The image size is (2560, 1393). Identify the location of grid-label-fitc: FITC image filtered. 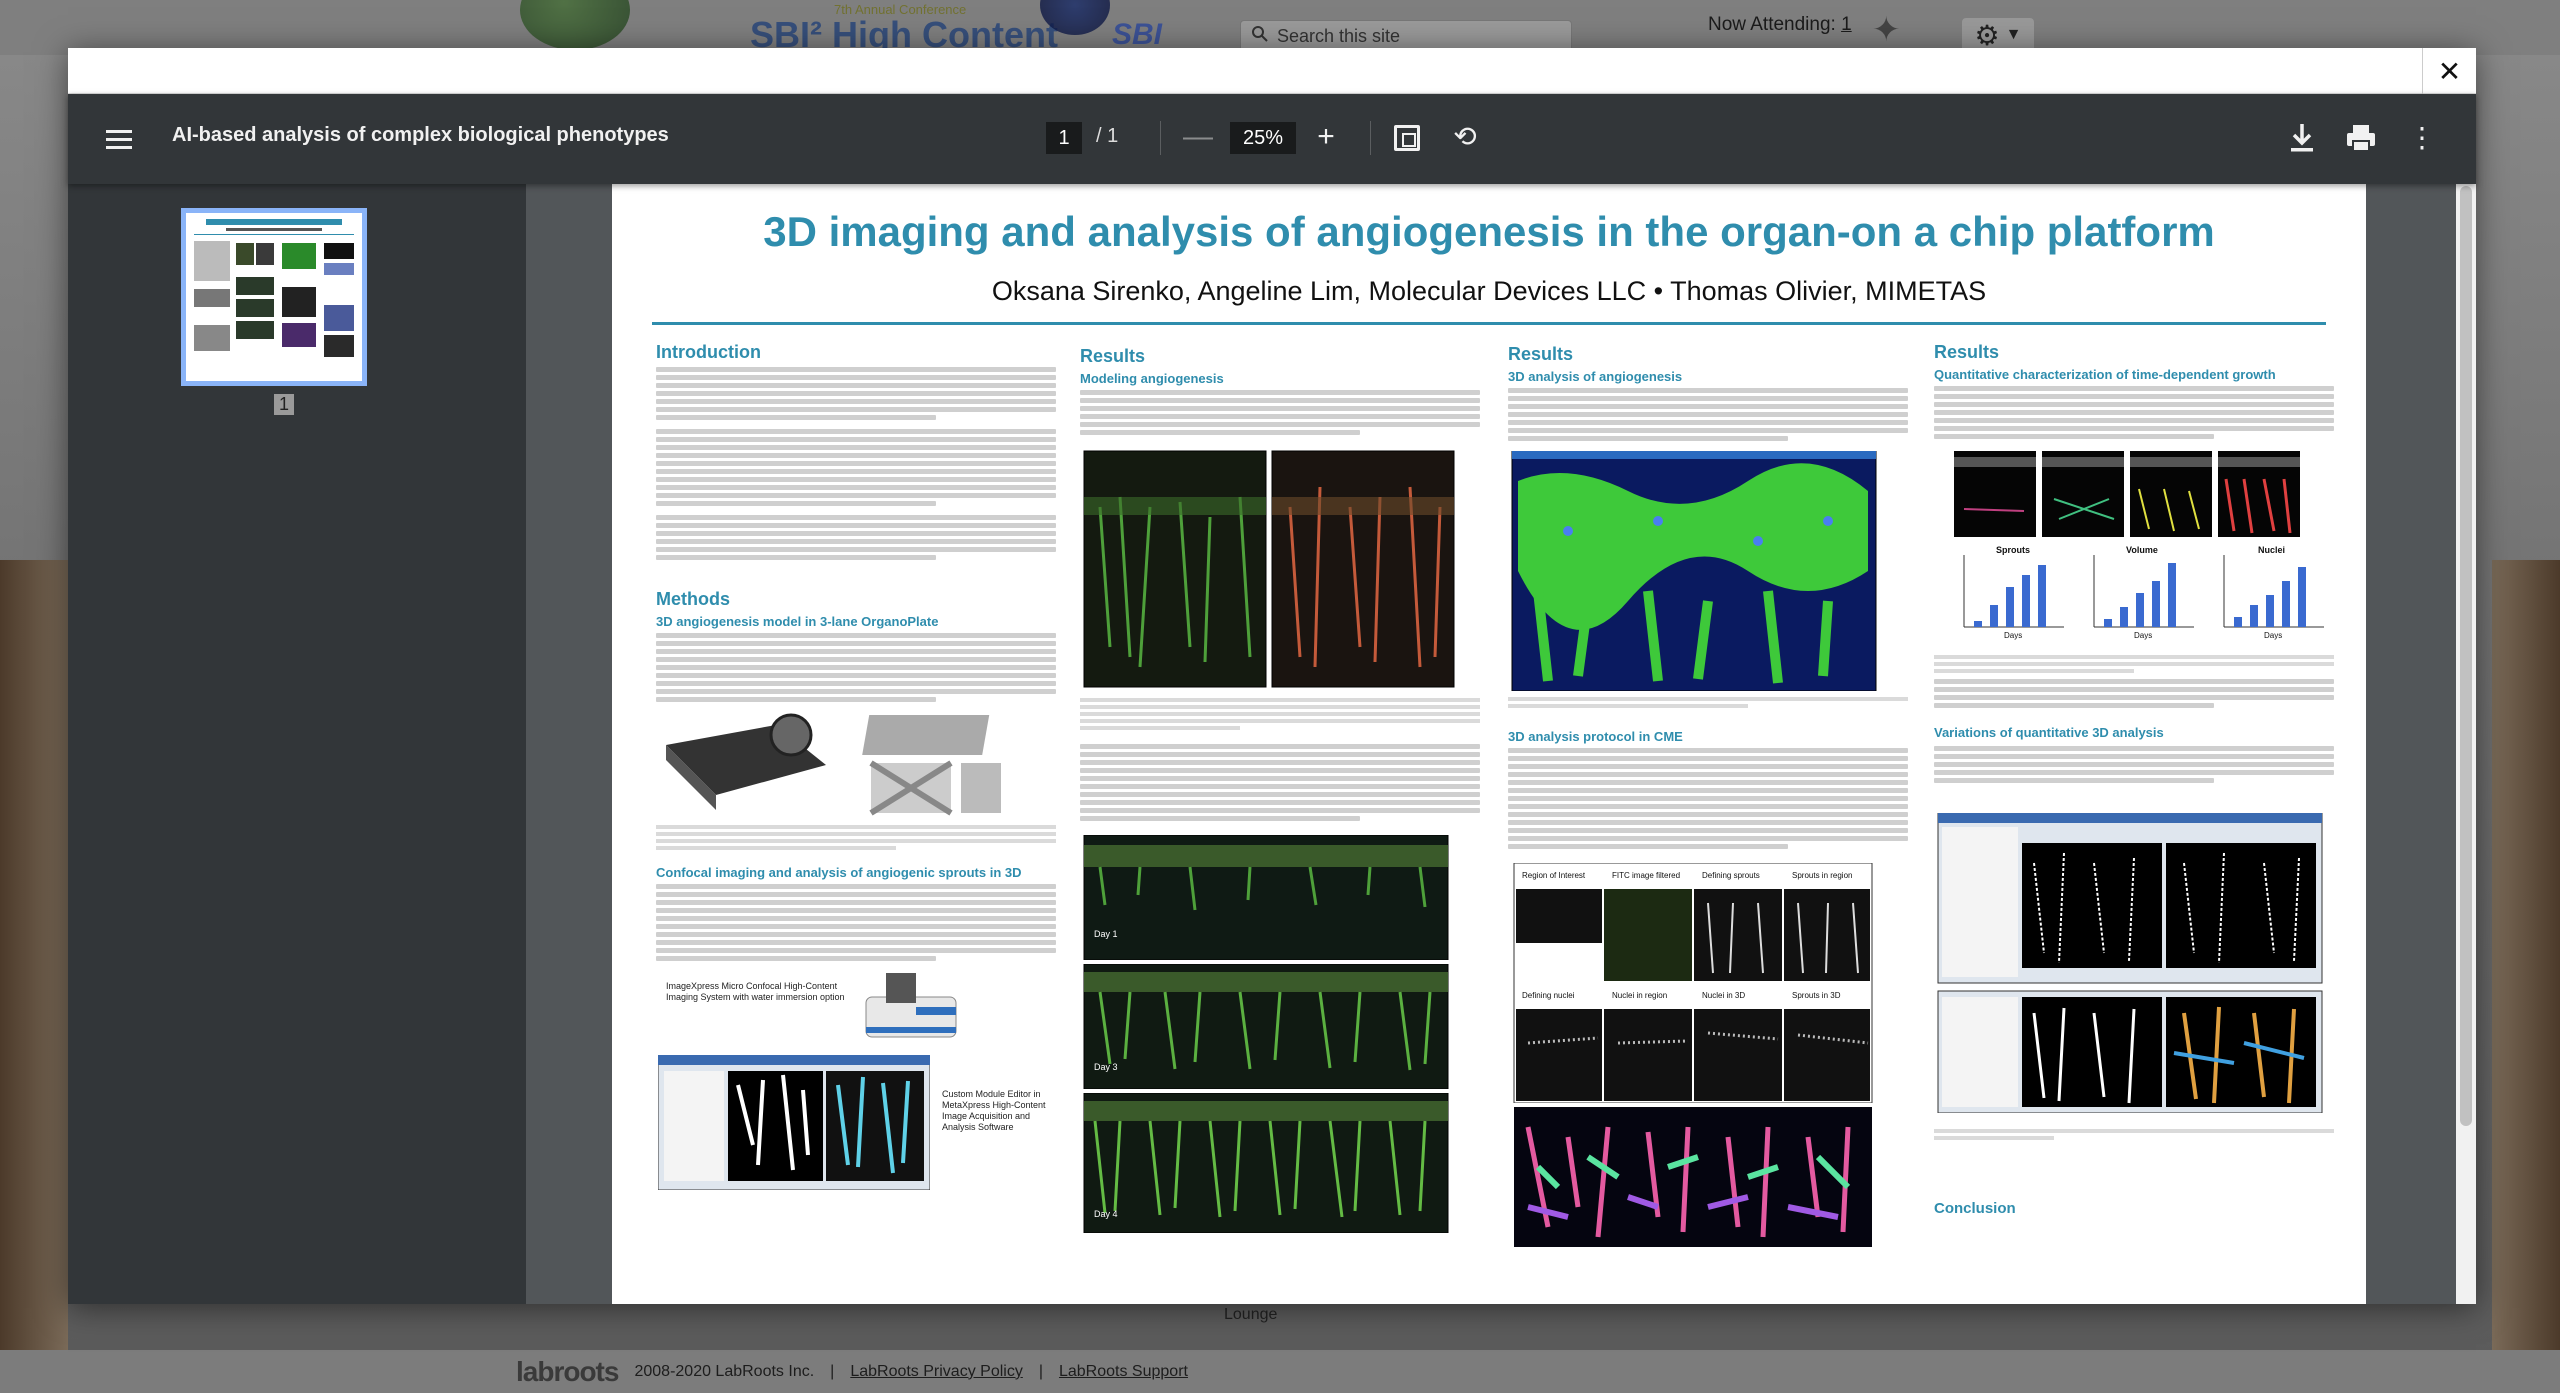
(1646, 875).